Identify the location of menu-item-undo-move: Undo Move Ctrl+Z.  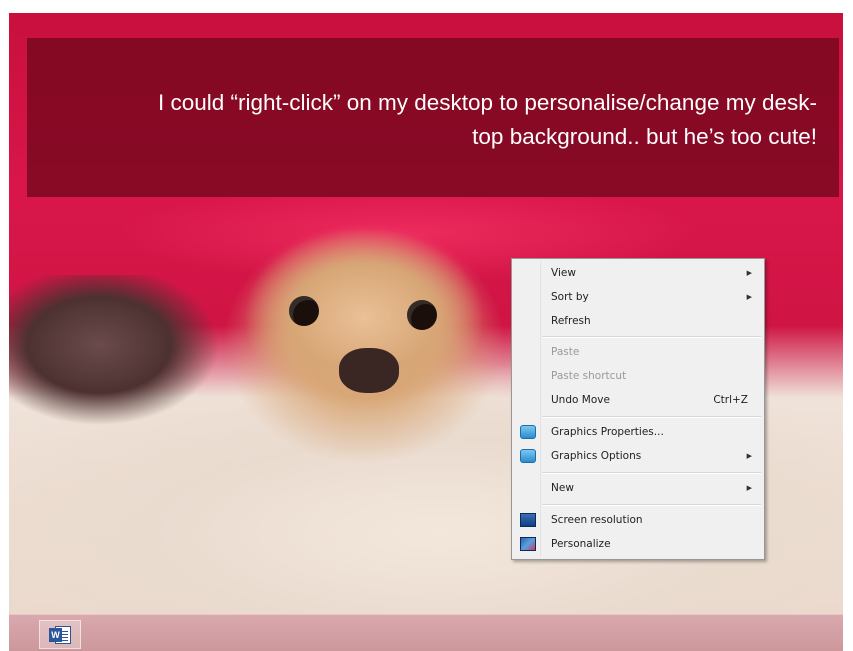
(638, 400).